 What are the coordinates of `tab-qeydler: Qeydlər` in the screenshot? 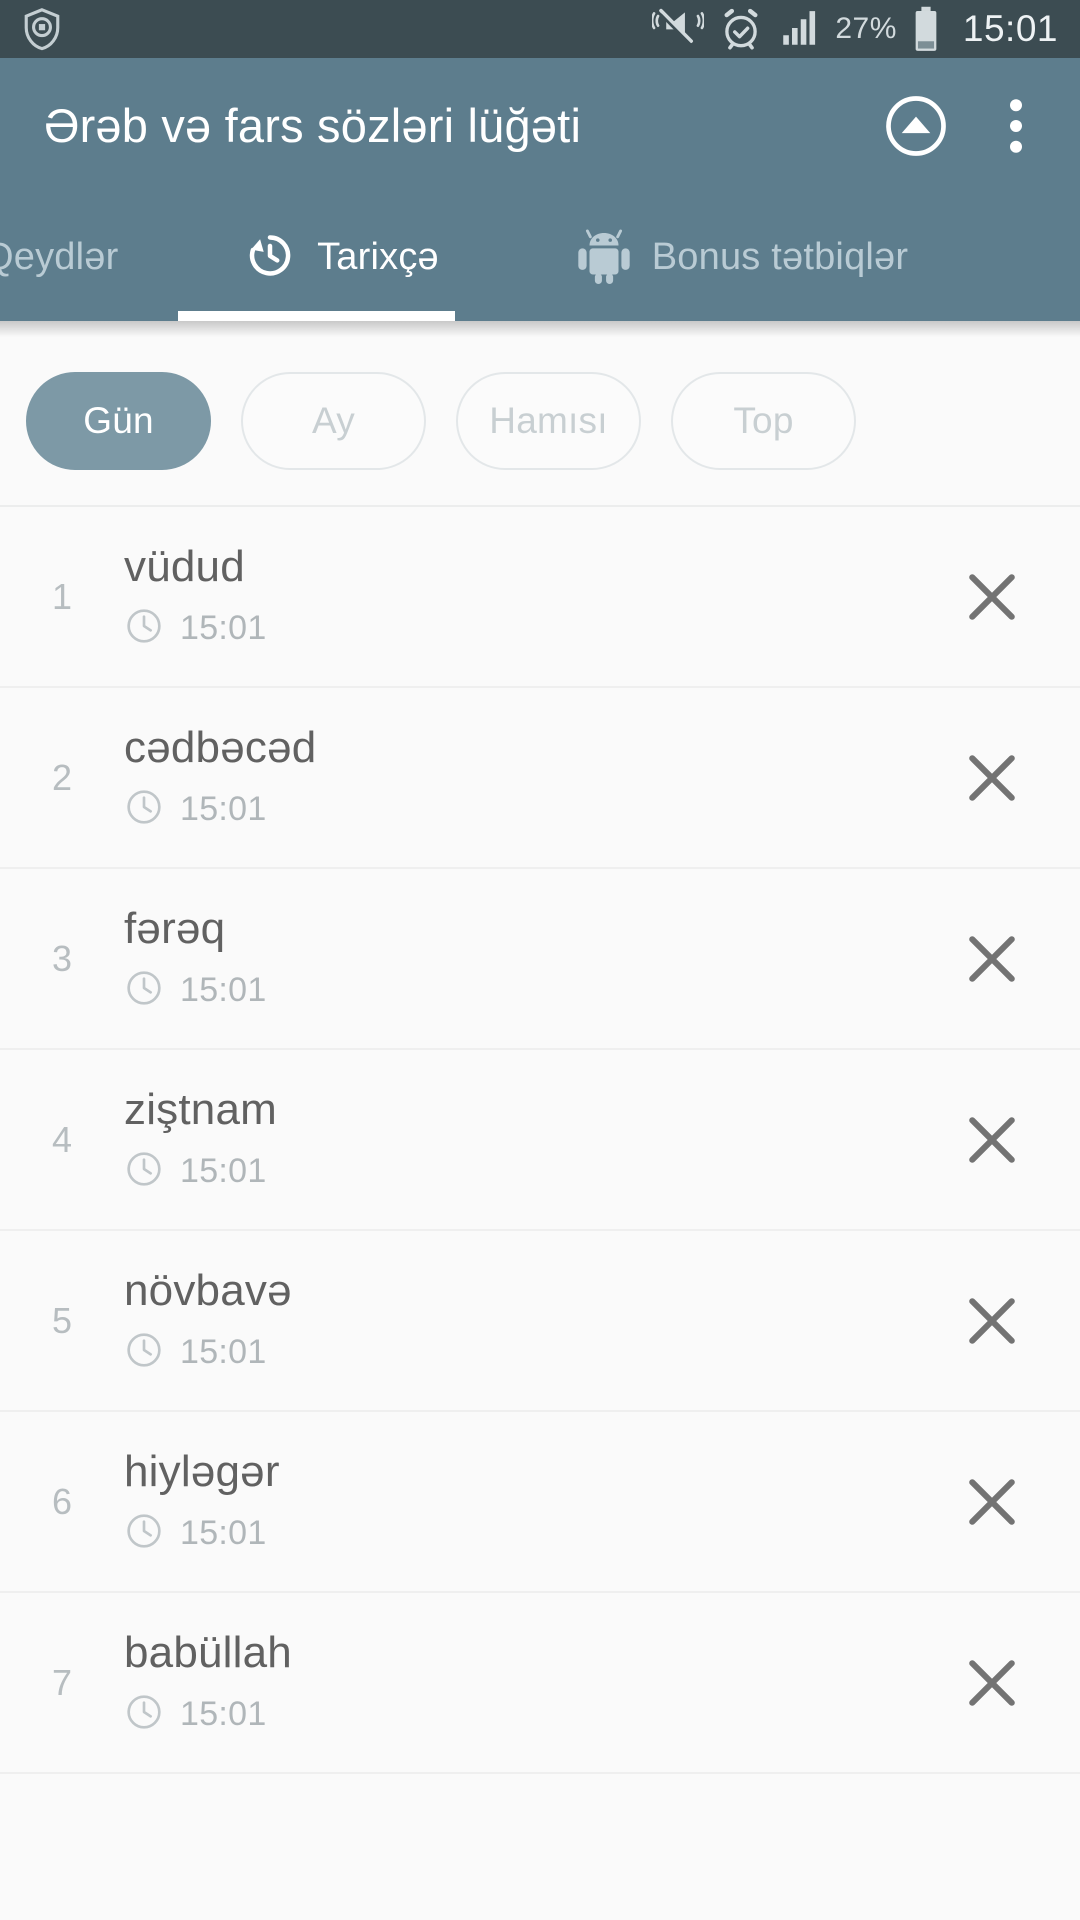 It's located at (100, 257).